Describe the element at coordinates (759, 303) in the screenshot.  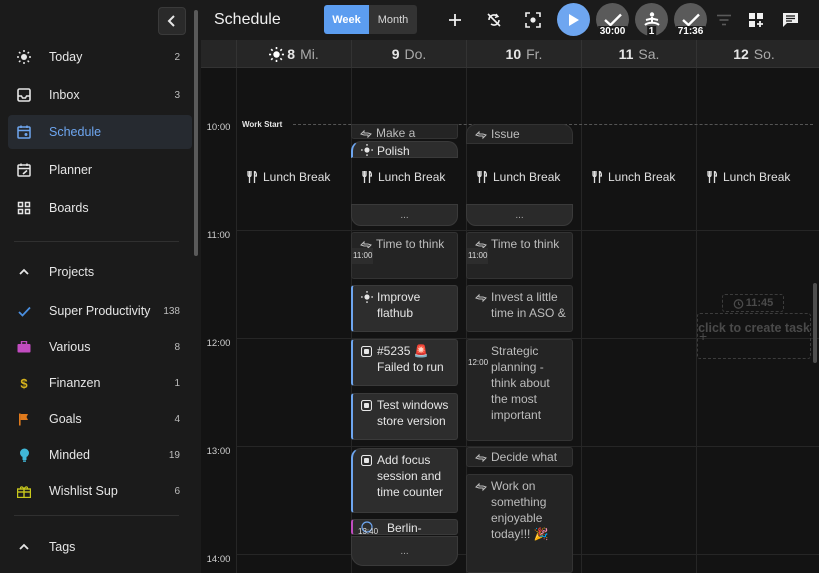
I see `ghost-time-label: 11:45` at that location.